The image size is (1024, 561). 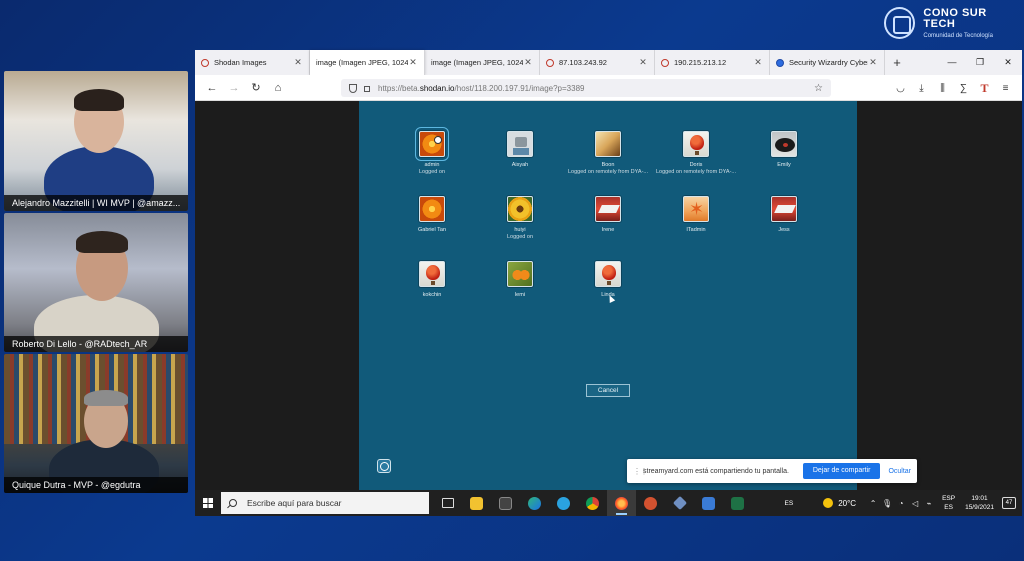 What do you see at coordinates (278, 88) in the screenshot?
I see `home-icon: ⌂` at bounding box center [278, 88].